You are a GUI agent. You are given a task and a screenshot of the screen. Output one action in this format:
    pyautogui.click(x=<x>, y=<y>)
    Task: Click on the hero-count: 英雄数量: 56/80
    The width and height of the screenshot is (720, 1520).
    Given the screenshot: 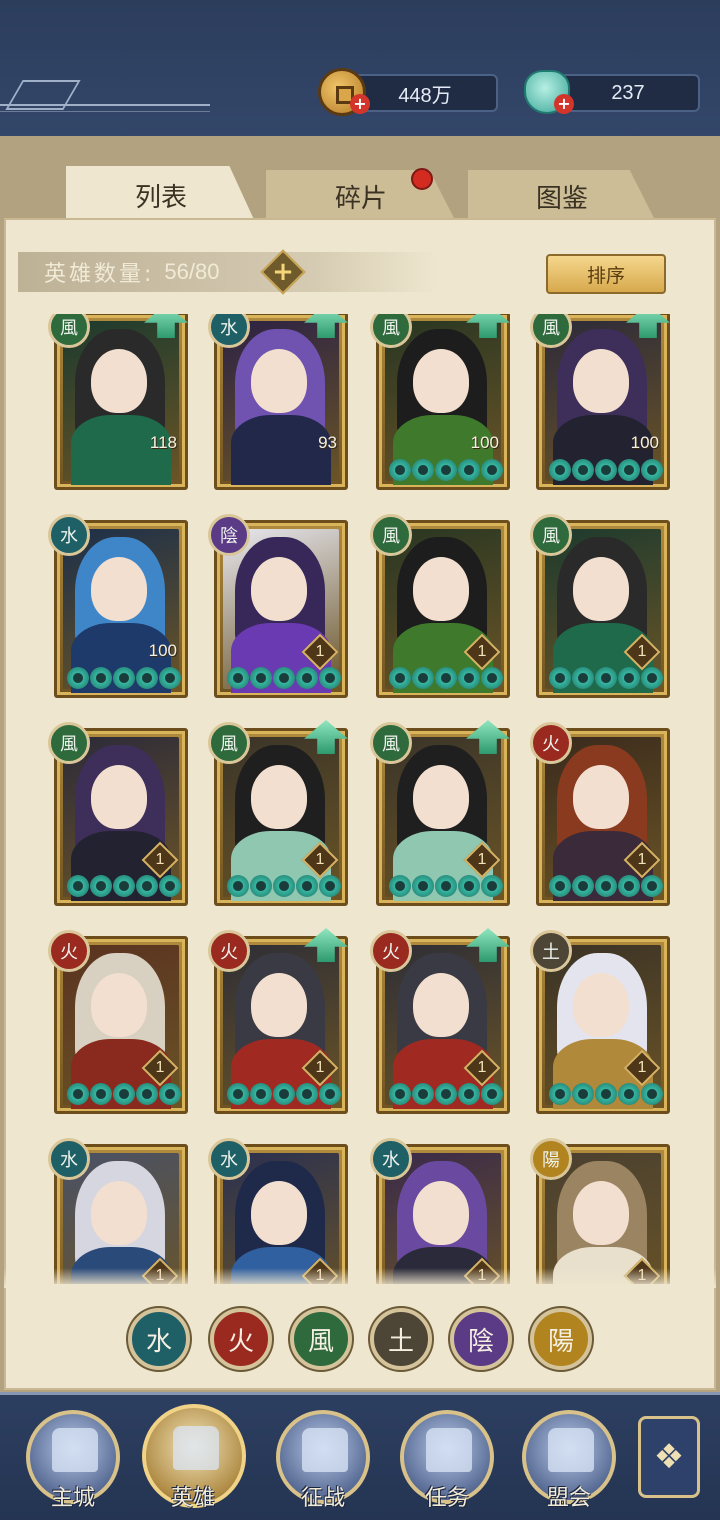 What is the action you would take?
    pyautogui.click(x=228, y=272)
    